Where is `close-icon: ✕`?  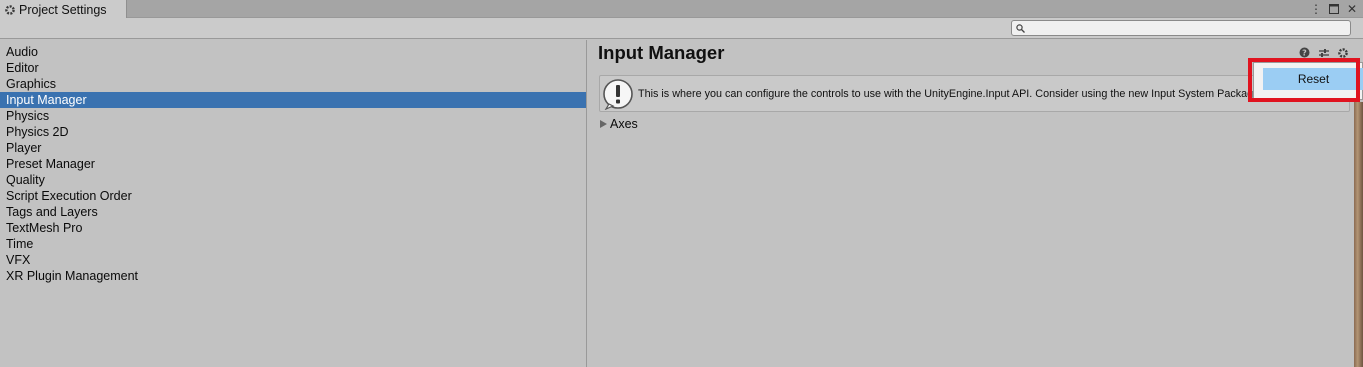
close-icon: ✕ is located at coordinates (1352, 9).